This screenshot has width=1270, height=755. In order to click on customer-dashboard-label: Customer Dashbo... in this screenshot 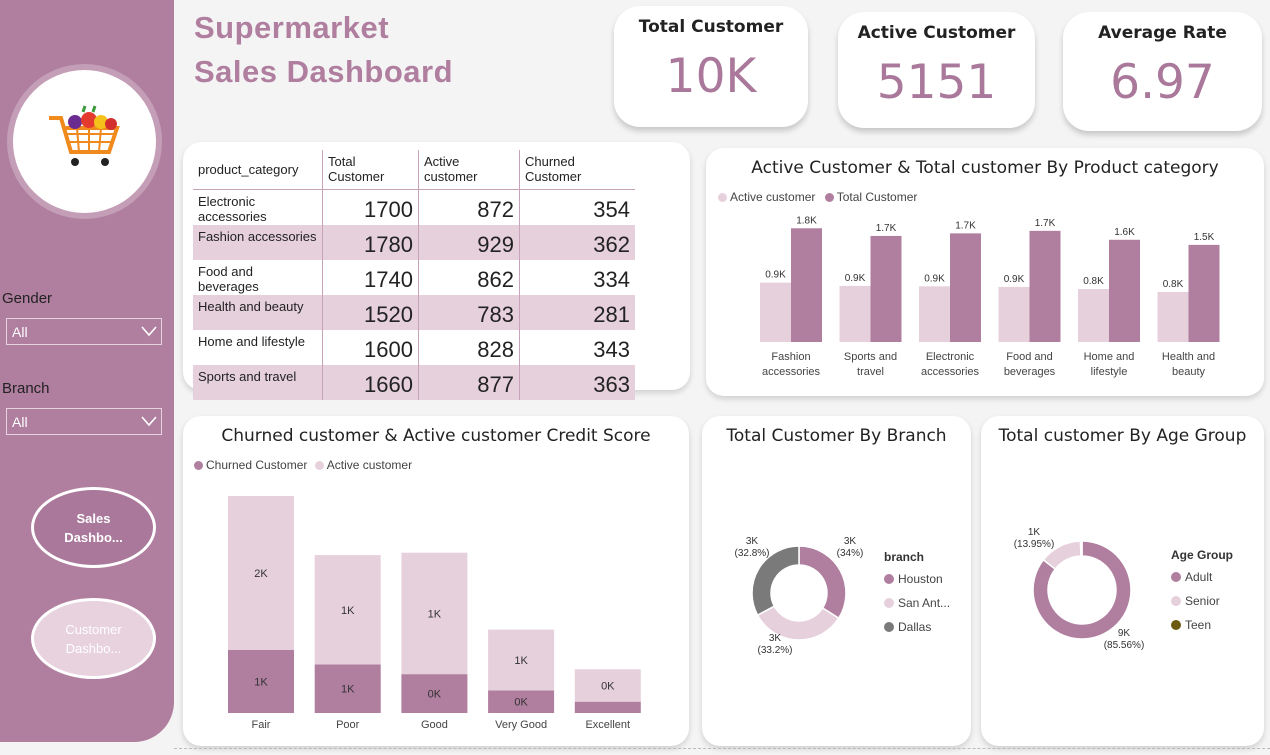, I will do `click(93, 638)`.